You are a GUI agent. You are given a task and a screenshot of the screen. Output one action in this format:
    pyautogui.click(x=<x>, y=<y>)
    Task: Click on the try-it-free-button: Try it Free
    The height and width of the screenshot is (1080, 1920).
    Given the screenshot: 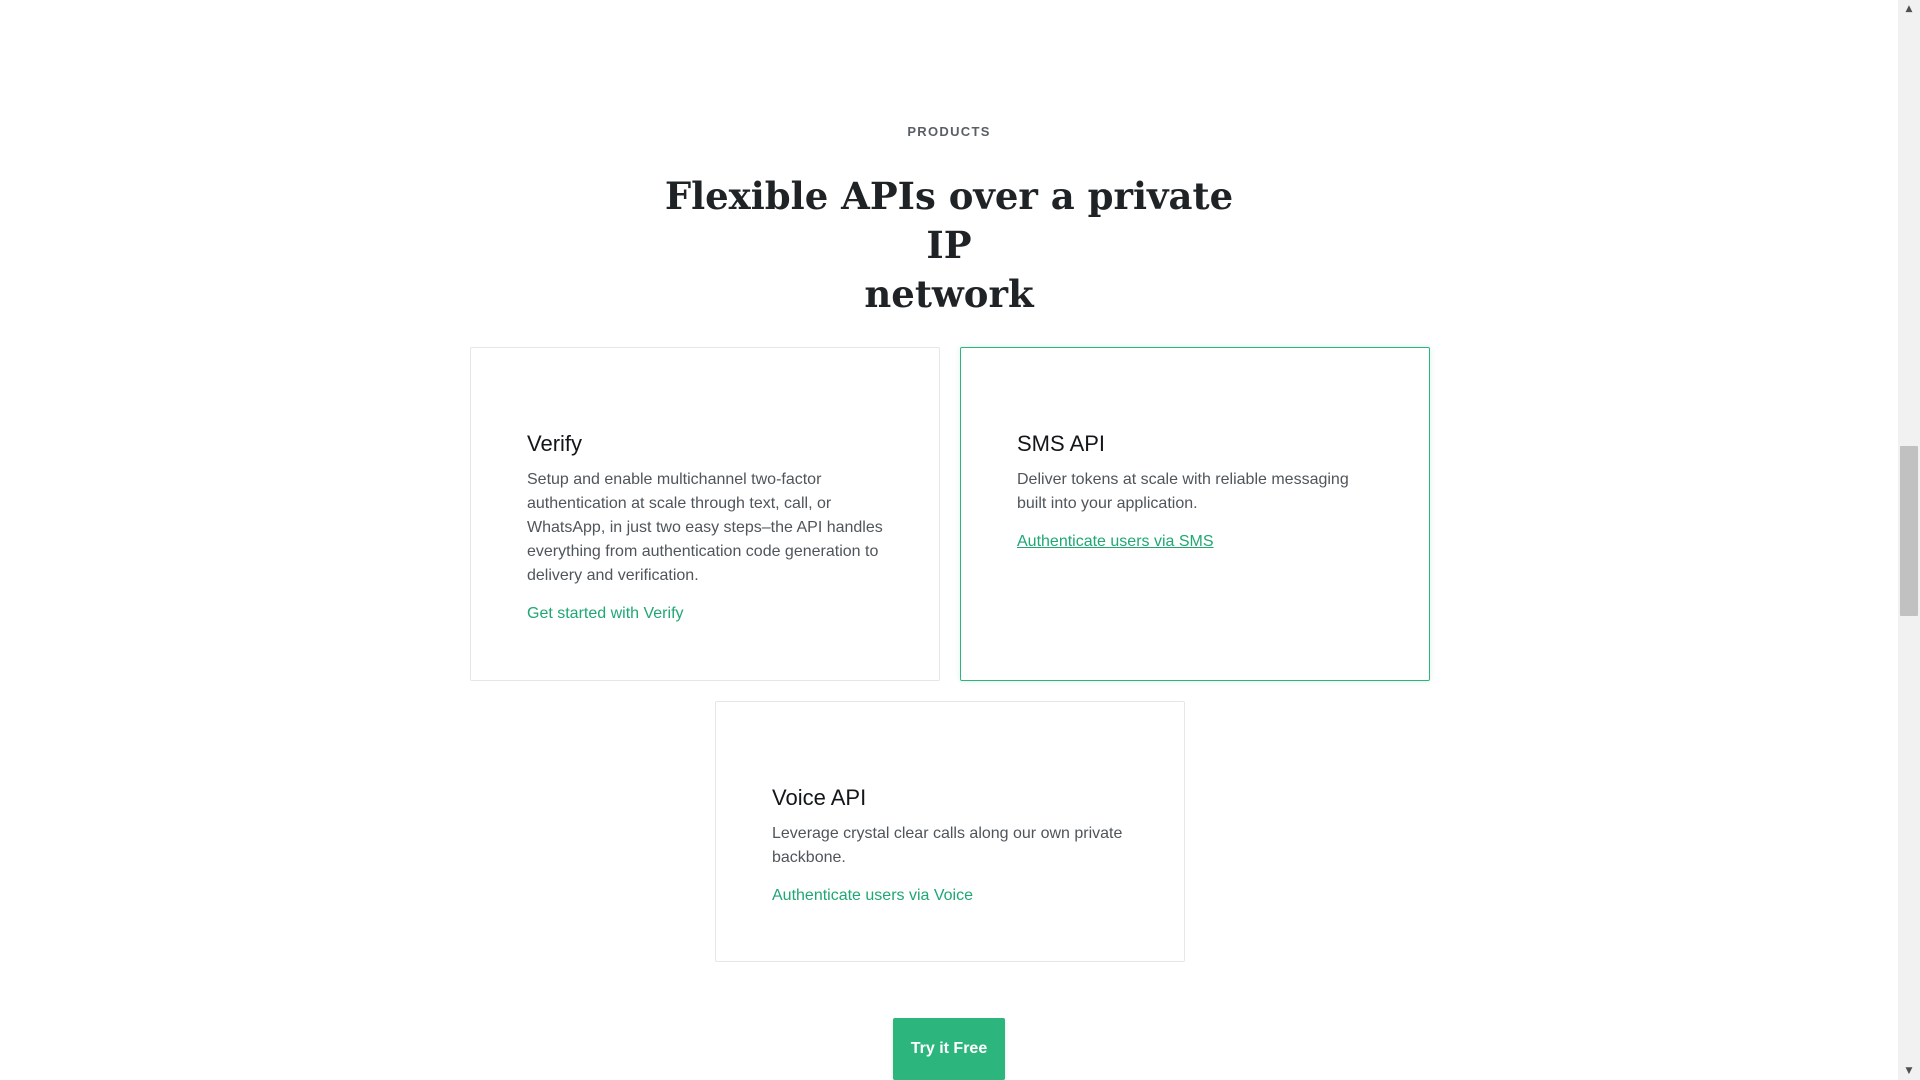 What is the action you would take?
    pyautogui.click(x=949, y=1049)
    